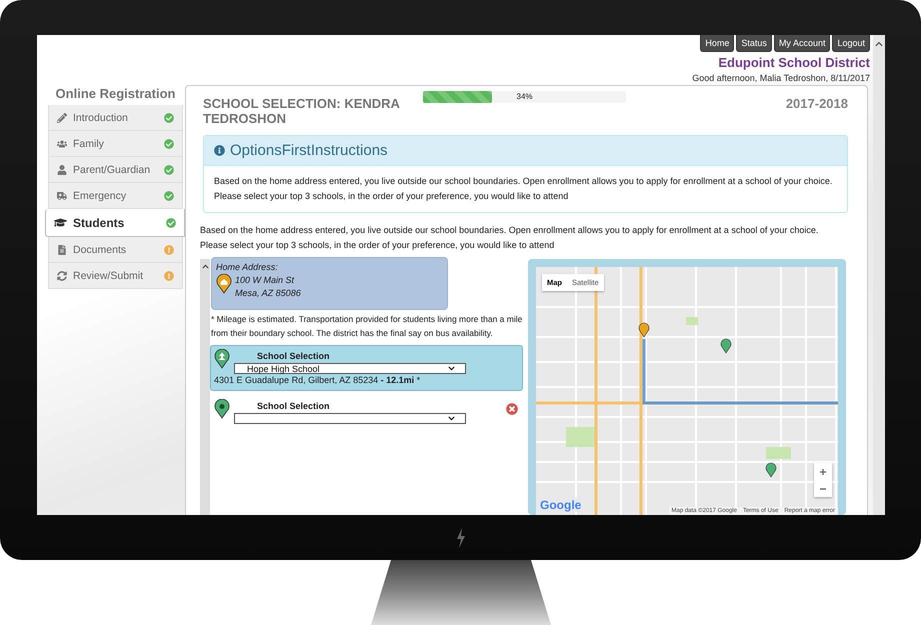 The height and width of the screenshot is (625, 921). I want to click on page-title: SCHOOL SELECTION: KENDRA TEDROSHON, so click(301, 111).